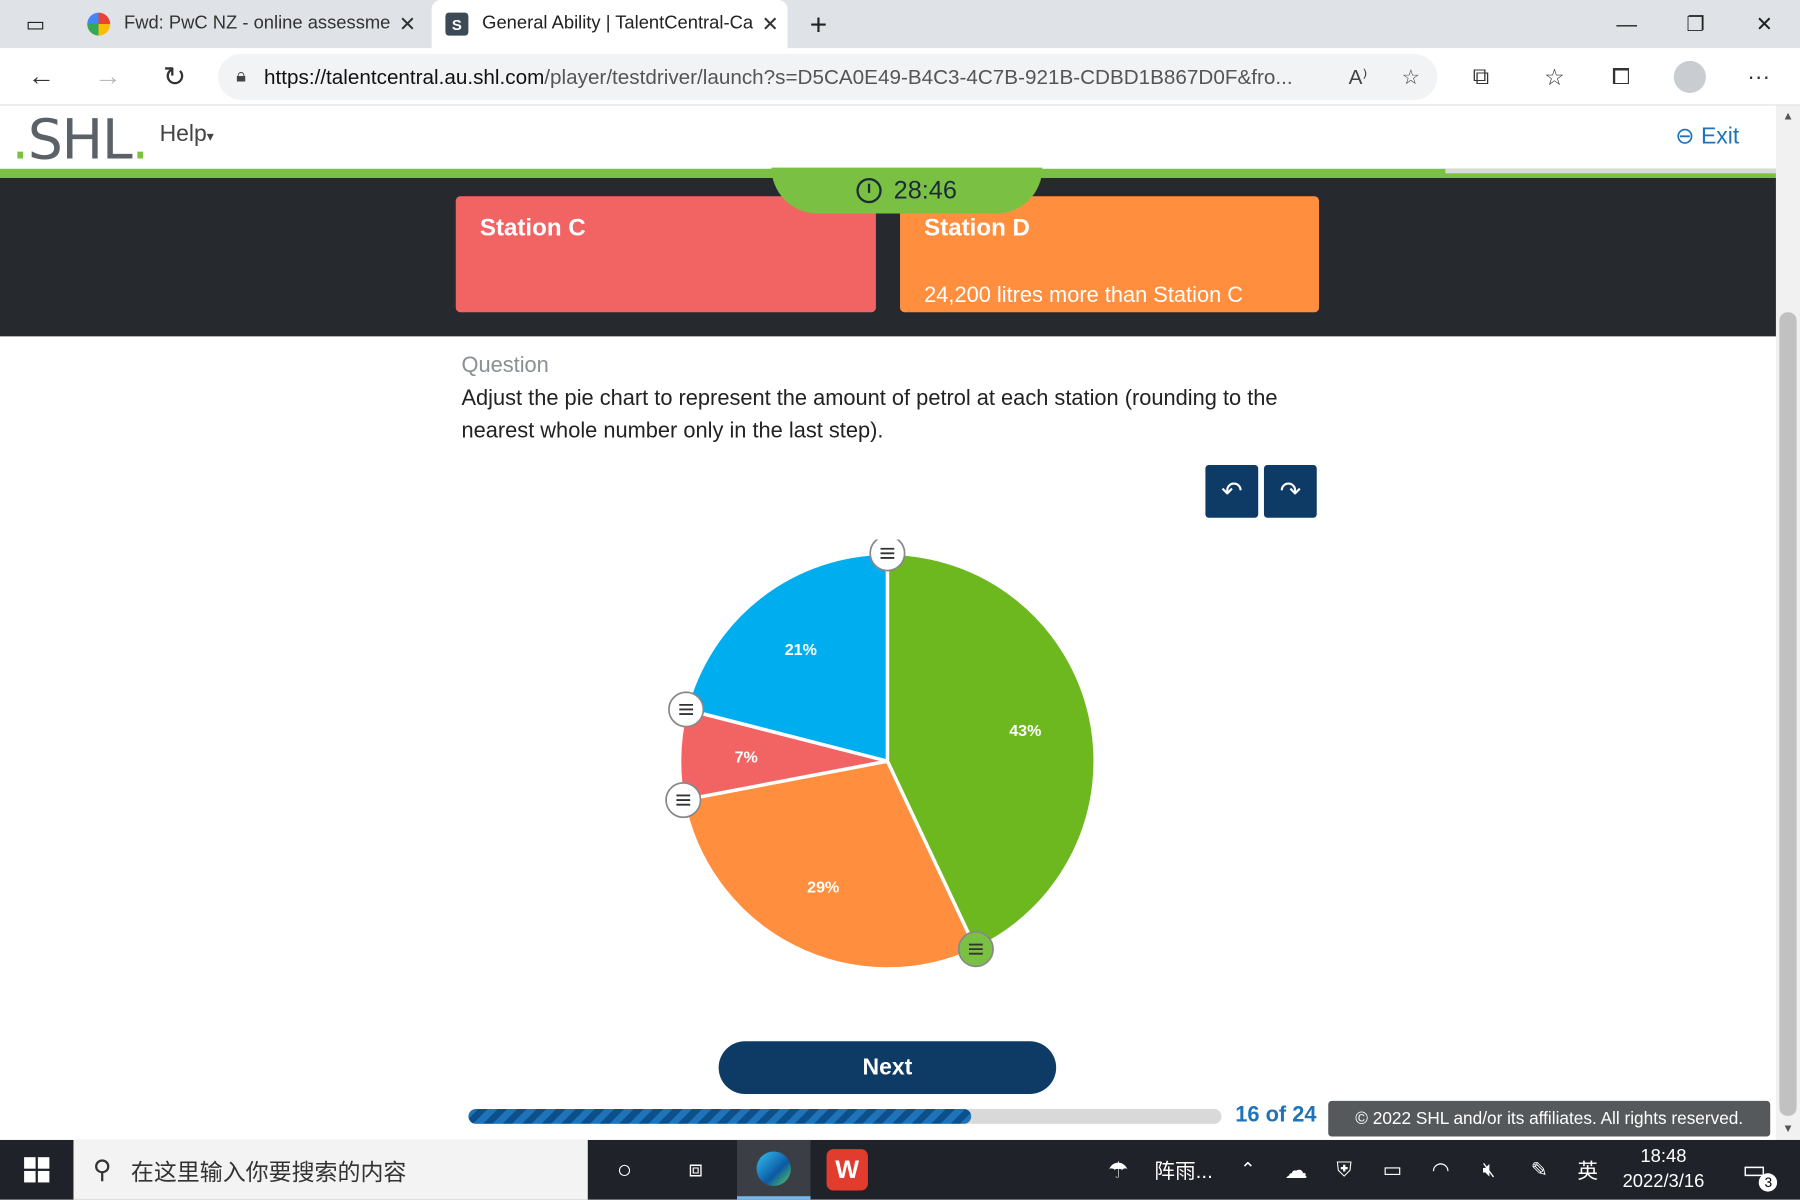  Describe the element at coordinates (241, 76) in the screenshot. I see `lock-icon: 🔒︎` at that location.